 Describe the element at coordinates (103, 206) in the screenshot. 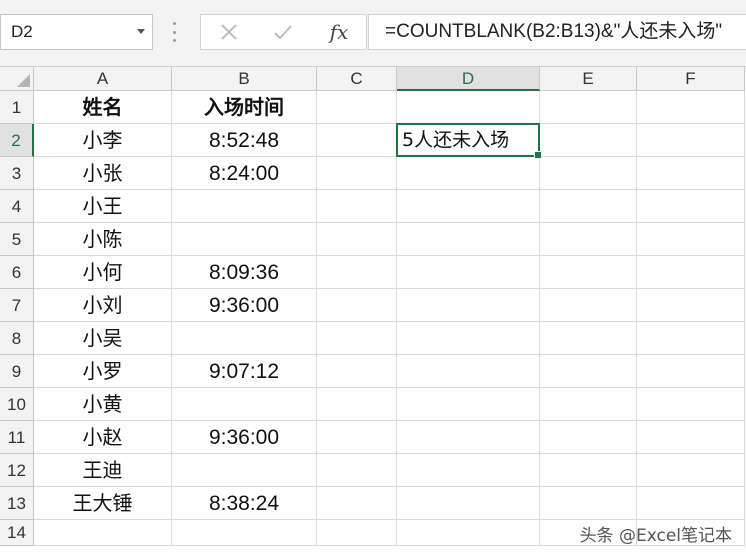

I see `cell-a4: 小王` at that location.